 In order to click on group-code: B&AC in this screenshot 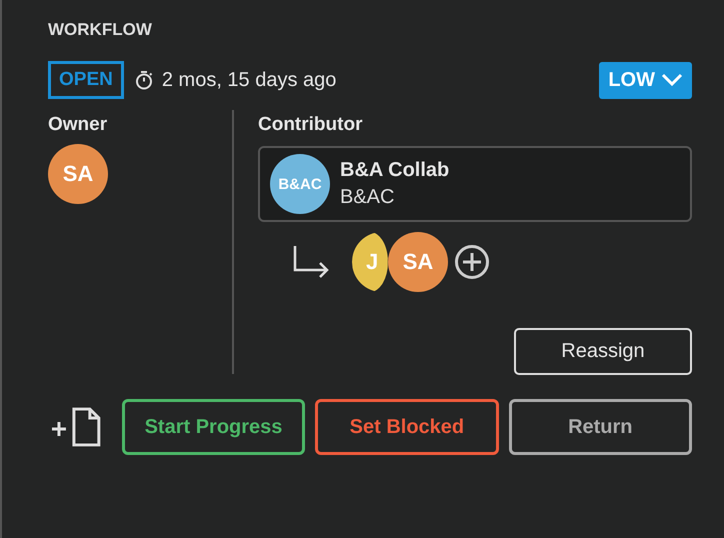, I will do `click(368, 197)`.